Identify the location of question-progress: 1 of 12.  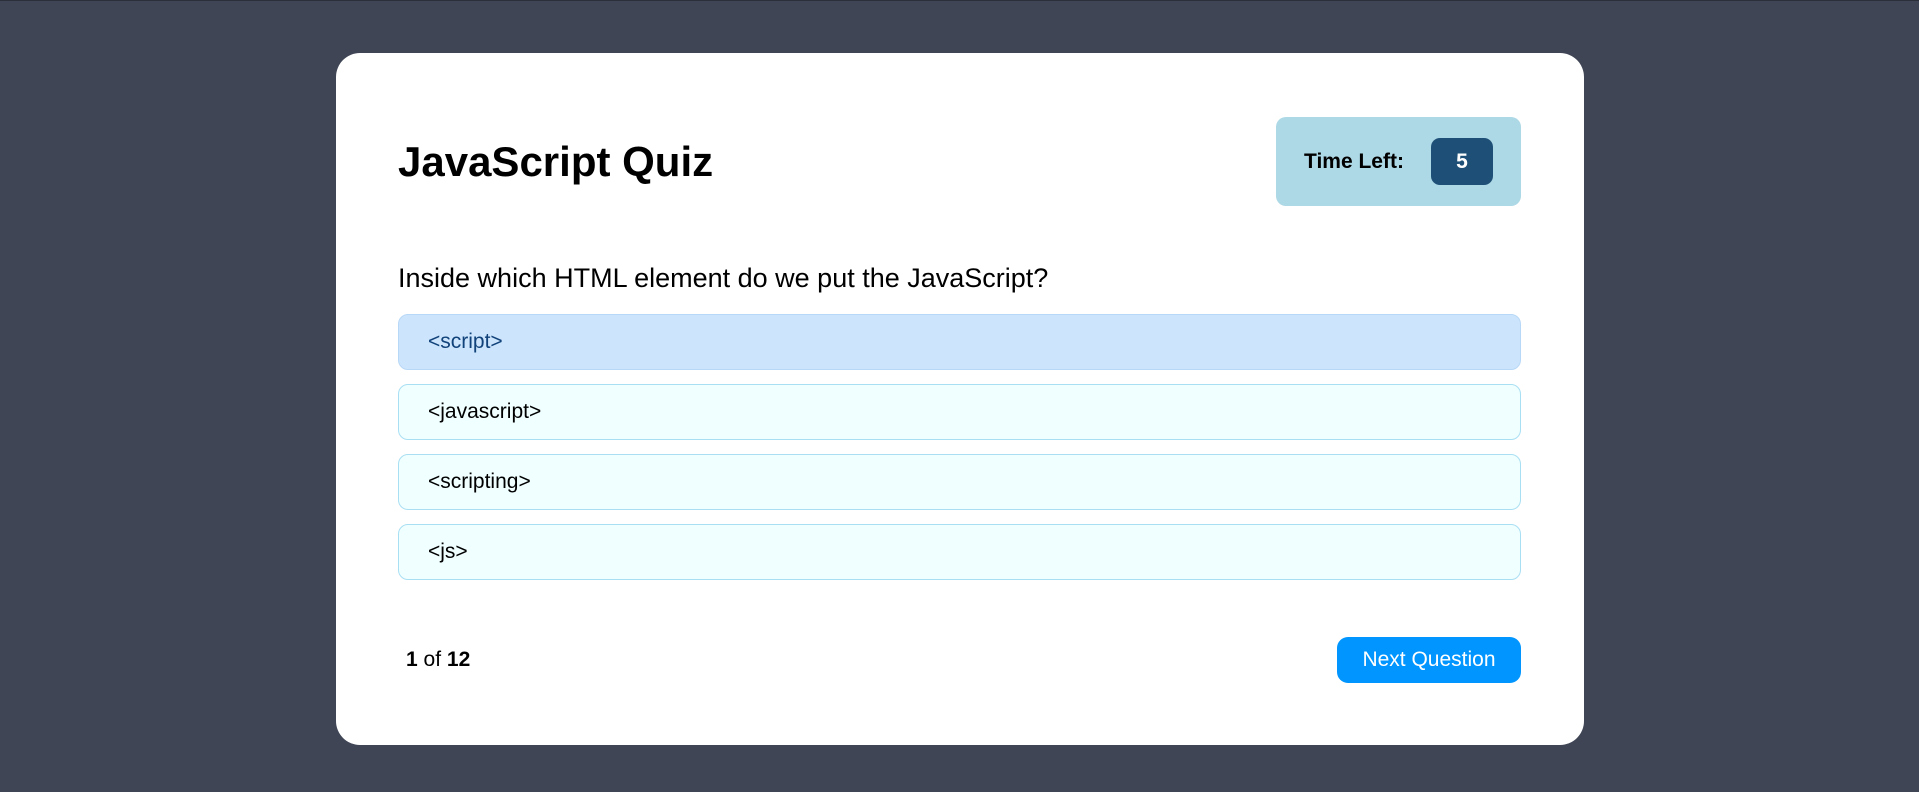
(438, 660).